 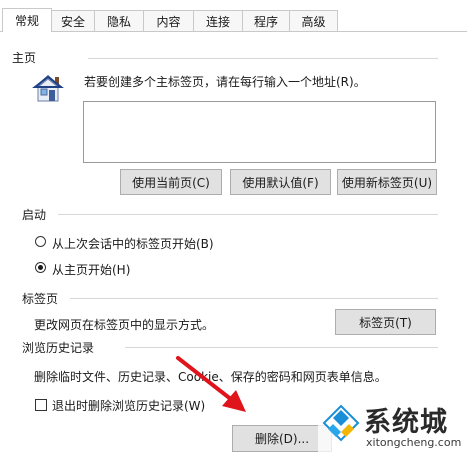 I want to click on homepage-description: 若要创建多个主标签页，请在每行输入一个地址(R)。, so click(x=225, y=82).